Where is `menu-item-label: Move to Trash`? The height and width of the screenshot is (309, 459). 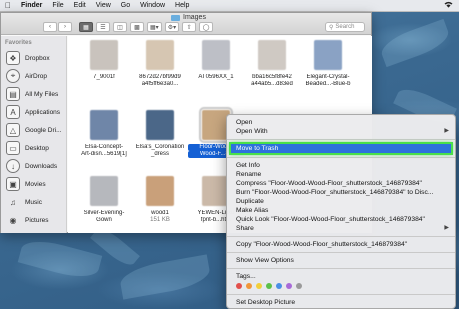
menu-item-label: Move to Trash is located at coordinates (257, 148).